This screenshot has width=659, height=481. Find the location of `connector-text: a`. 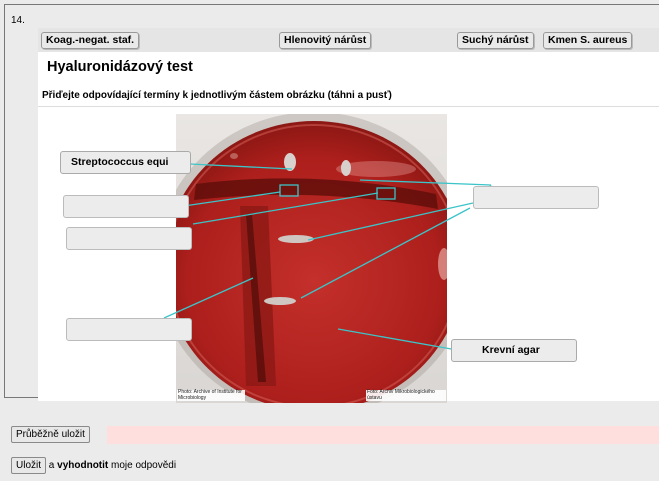

connector-text: a is located at coordinates (51, 466).